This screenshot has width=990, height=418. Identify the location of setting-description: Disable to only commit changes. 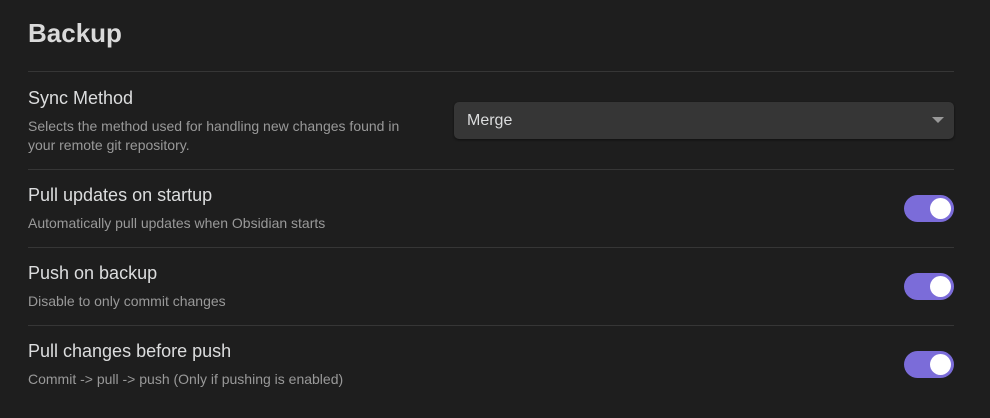
(127, 301).